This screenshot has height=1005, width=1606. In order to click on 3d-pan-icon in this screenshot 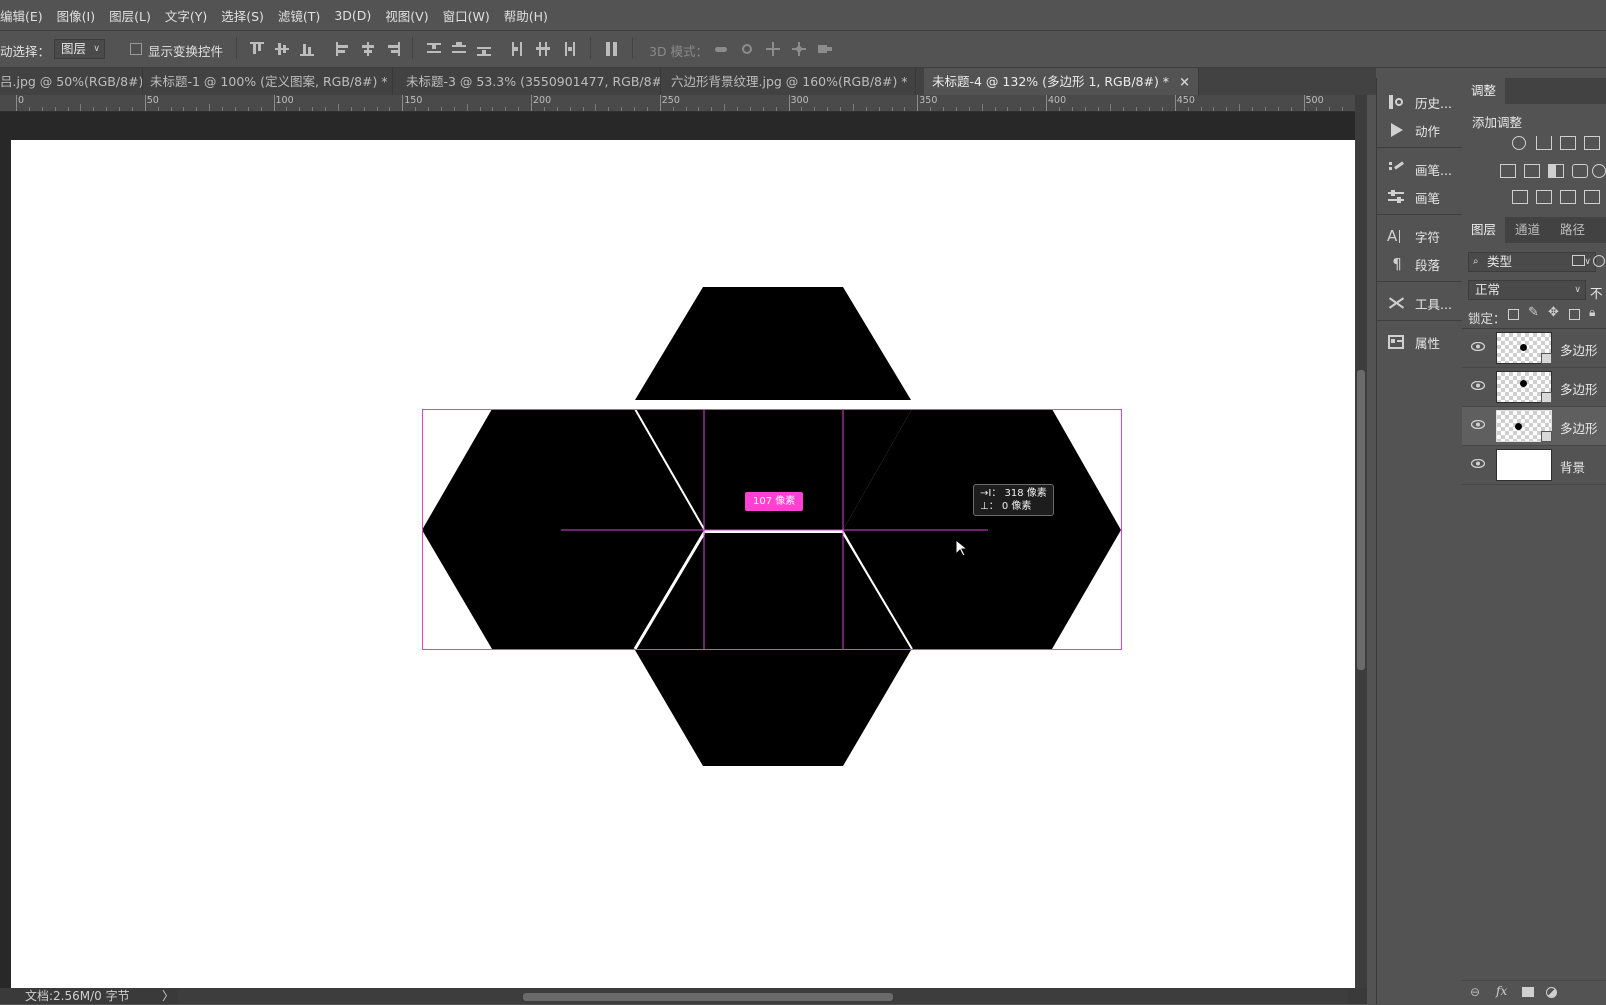, I will do `click(773, 49)`.